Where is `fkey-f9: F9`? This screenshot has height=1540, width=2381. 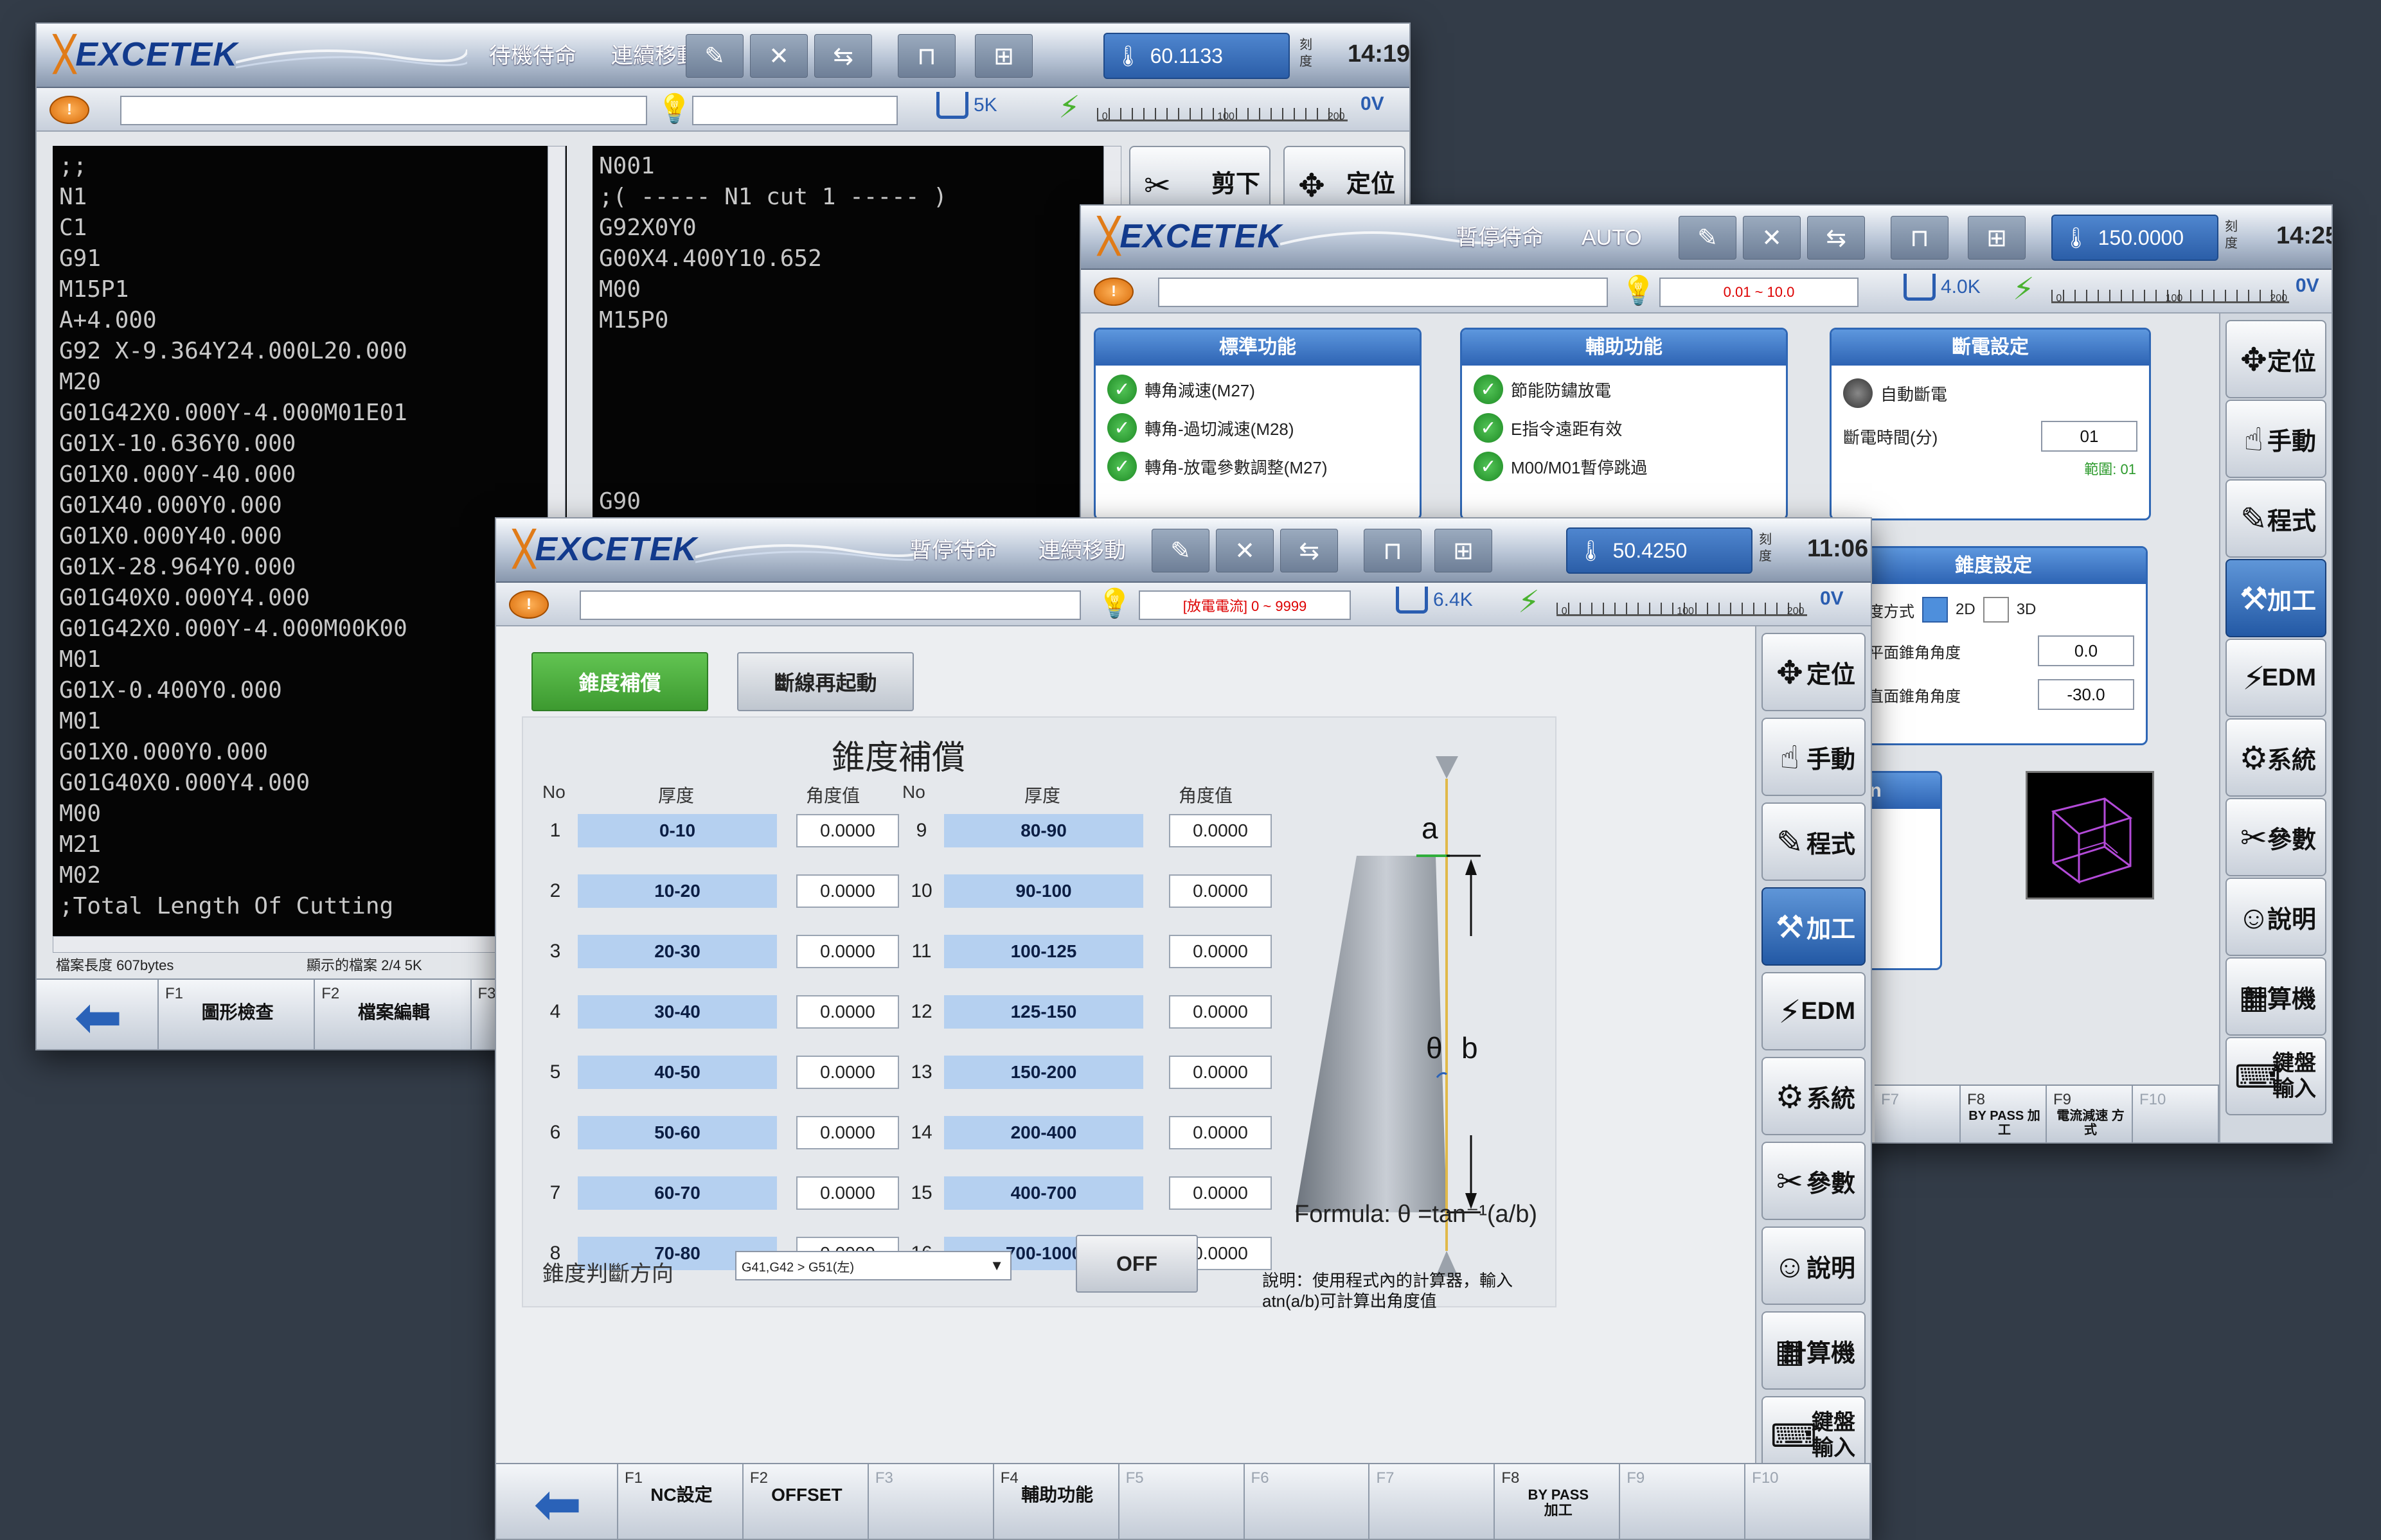 fkey-f9: F9 is located at coordinates (1683, 1502).